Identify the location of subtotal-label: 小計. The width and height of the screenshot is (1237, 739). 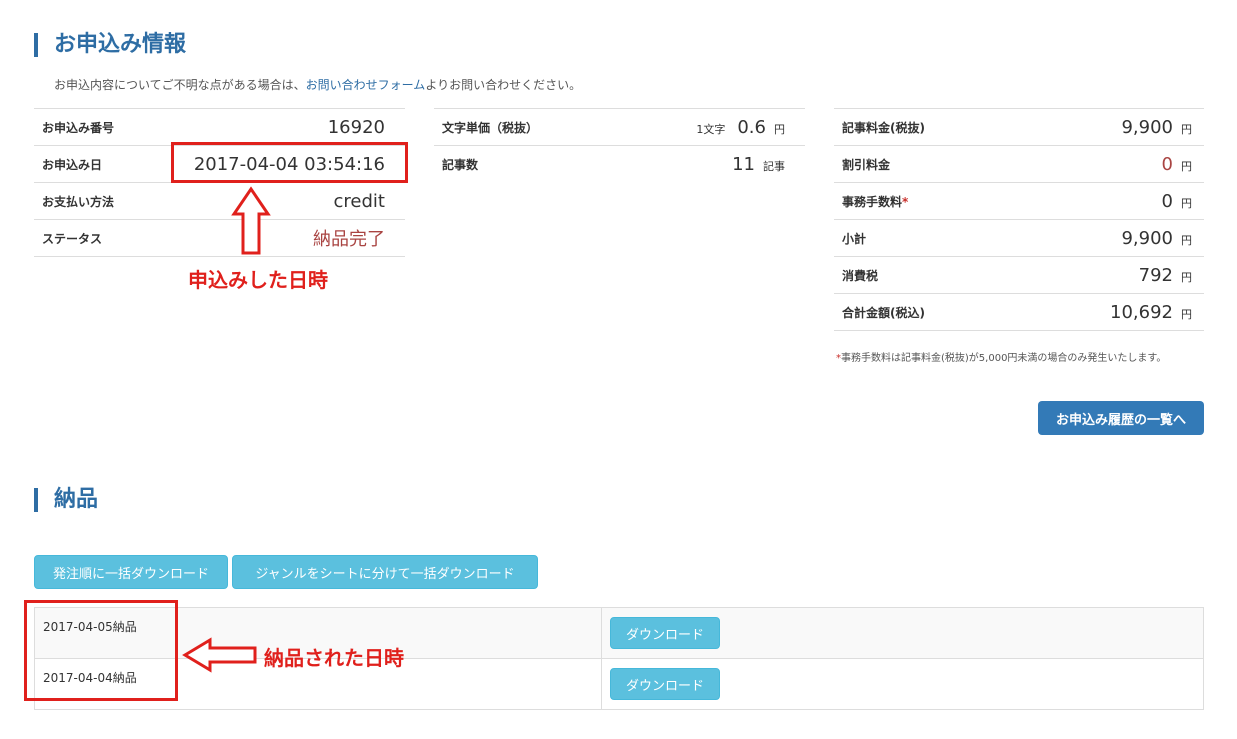
(925, 238).